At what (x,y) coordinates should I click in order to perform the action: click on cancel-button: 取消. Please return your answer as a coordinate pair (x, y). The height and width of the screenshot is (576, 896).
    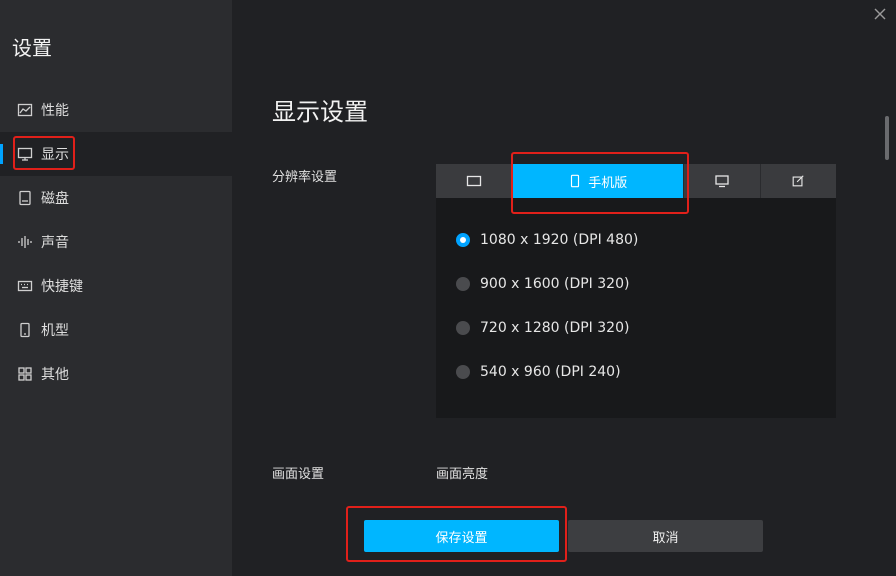
    Looking at the image, I should click on (665, 536).